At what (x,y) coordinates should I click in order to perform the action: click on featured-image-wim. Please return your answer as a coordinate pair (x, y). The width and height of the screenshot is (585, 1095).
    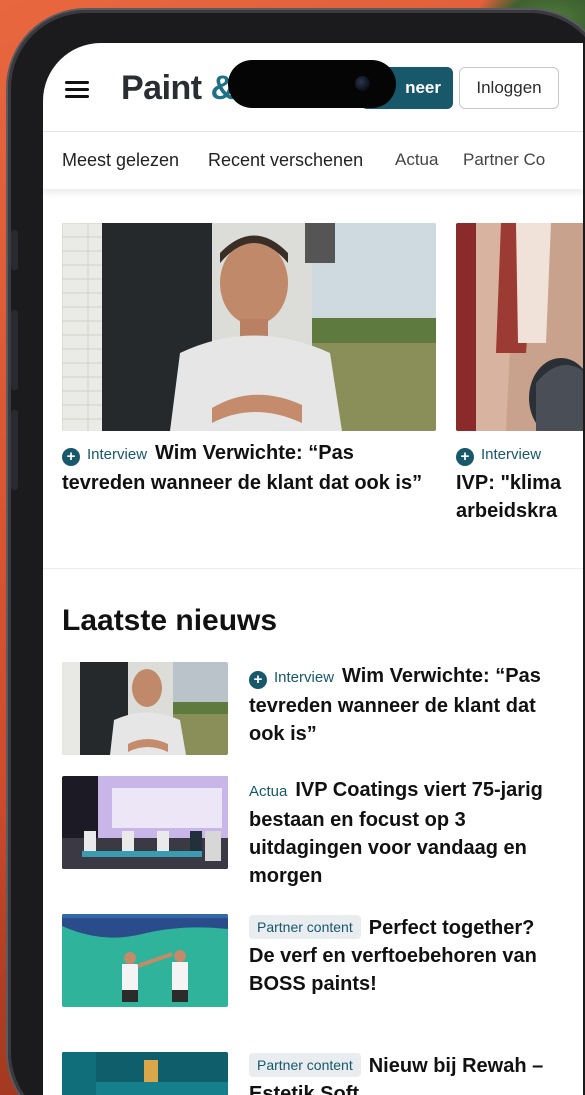
    Looking at the image, I should click on (249, 327).